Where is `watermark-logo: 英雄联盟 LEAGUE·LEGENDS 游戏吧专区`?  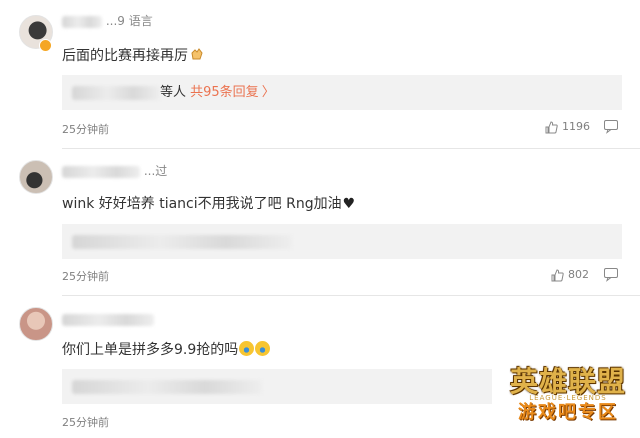
watermark-logo: 英雄联盟 LEAGUE·LEGENDS 游戏吧专区 is located at coordinates (568, 400).